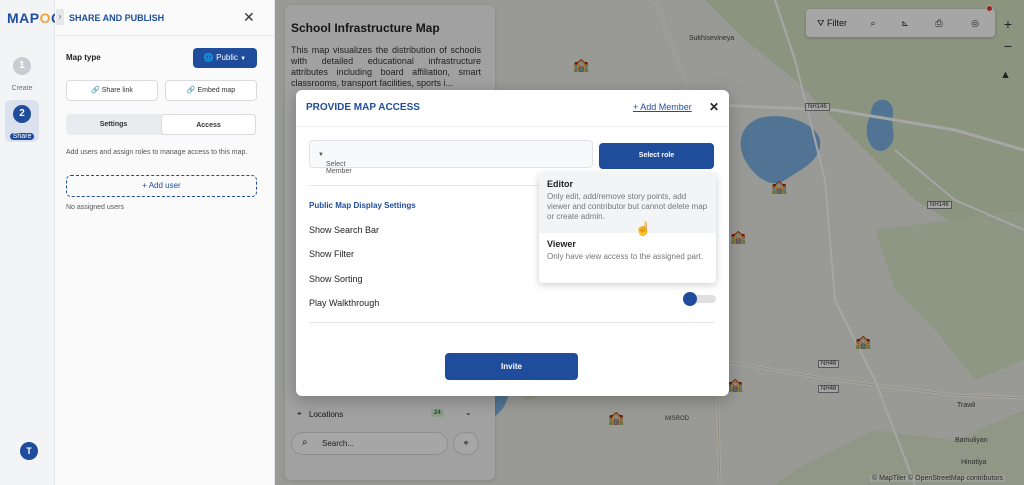 The height and width of the screenshot is (485, 1024). Describe the element at coordinates (690, 299) in the screenshot. I see `toggle-knob` at that location.